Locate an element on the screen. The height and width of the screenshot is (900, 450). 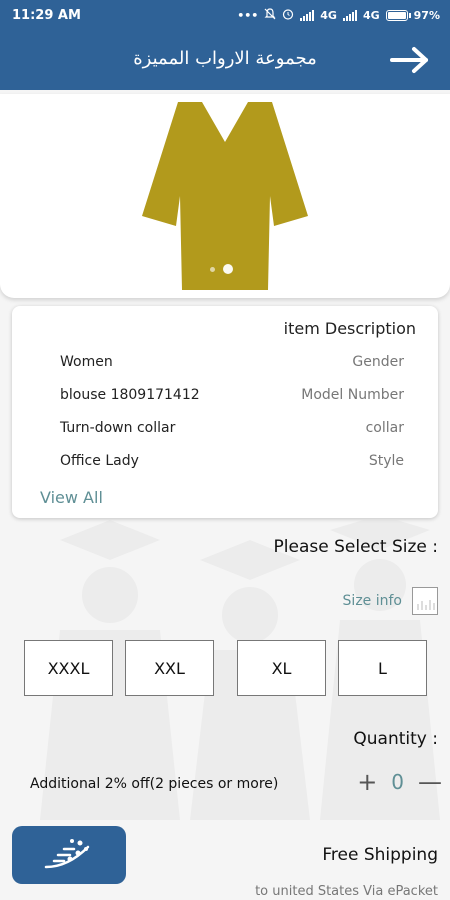
description-row: Turn-down collar collar is located at coordinates (232, 431).